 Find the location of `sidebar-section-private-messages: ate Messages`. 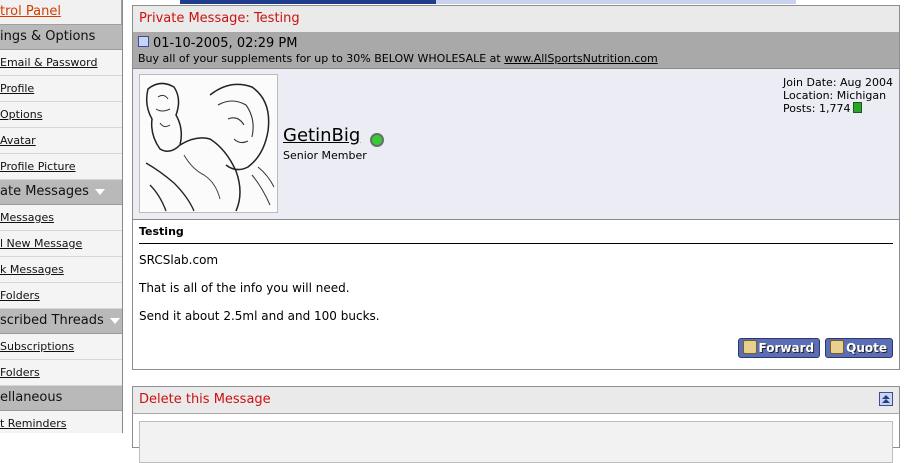

sidebar-section-private-messages: ate Messages is located at coordinates (61, 192).